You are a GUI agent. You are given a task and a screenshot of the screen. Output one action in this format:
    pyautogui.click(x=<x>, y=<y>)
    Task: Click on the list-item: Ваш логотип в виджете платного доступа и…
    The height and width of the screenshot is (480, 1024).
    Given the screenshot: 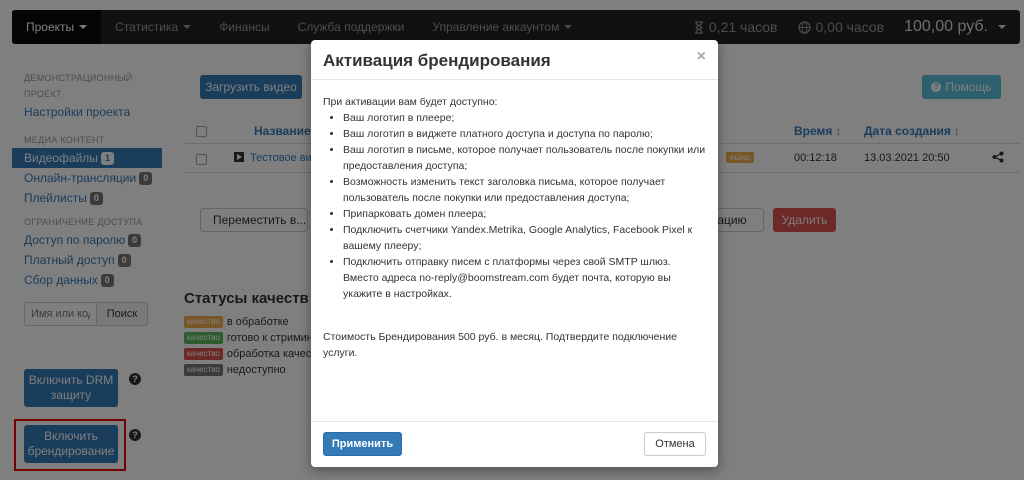 What is the action you would take?
    pyautogui.click(x=525, y=134)
    